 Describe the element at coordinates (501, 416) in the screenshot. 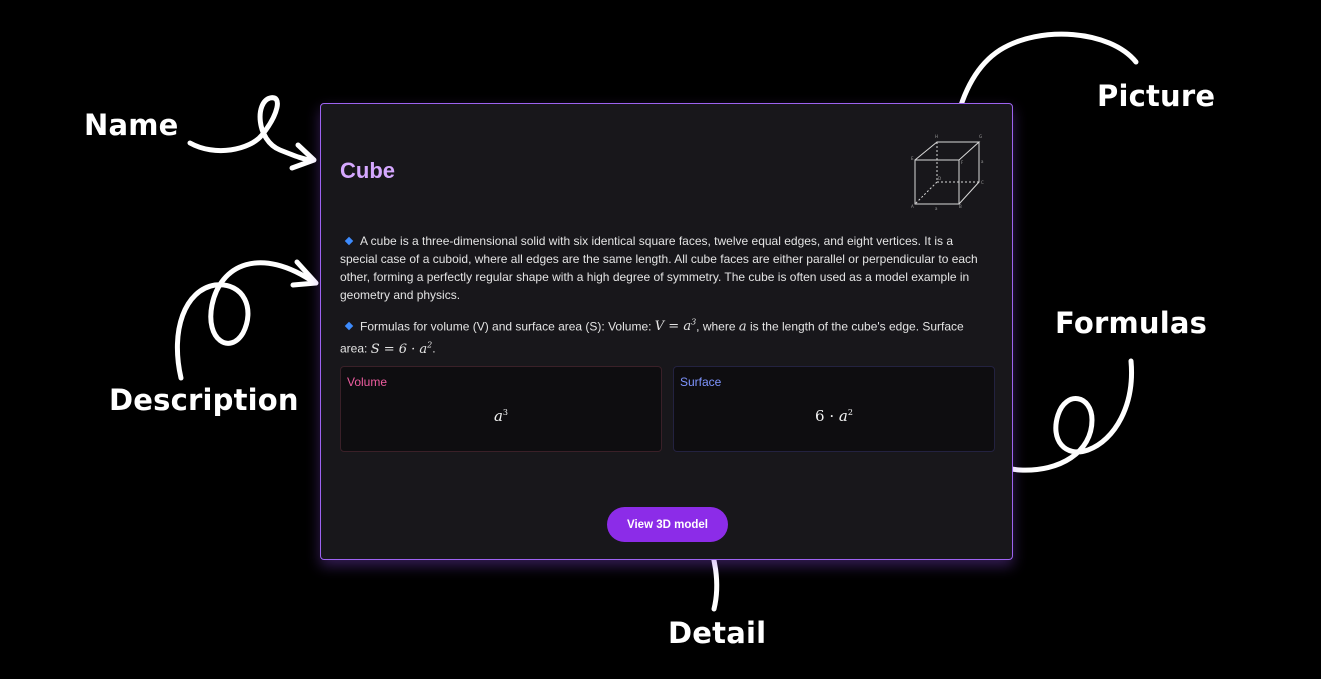

I see `volume-formula: a3` at that location.